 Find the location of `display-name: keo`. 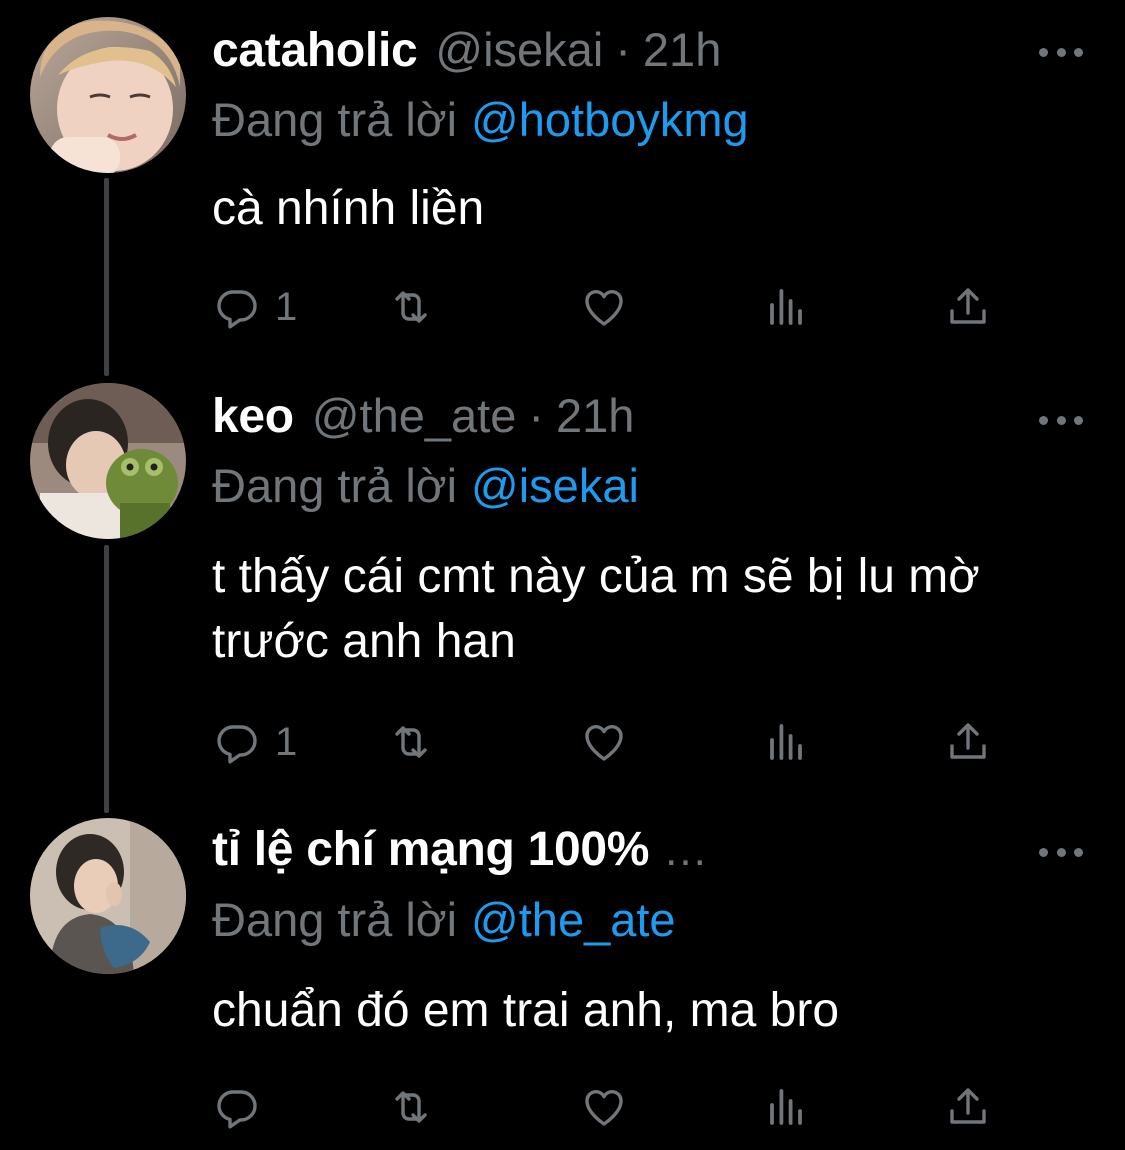

display-name: keo is located at coordinates (253, 416).